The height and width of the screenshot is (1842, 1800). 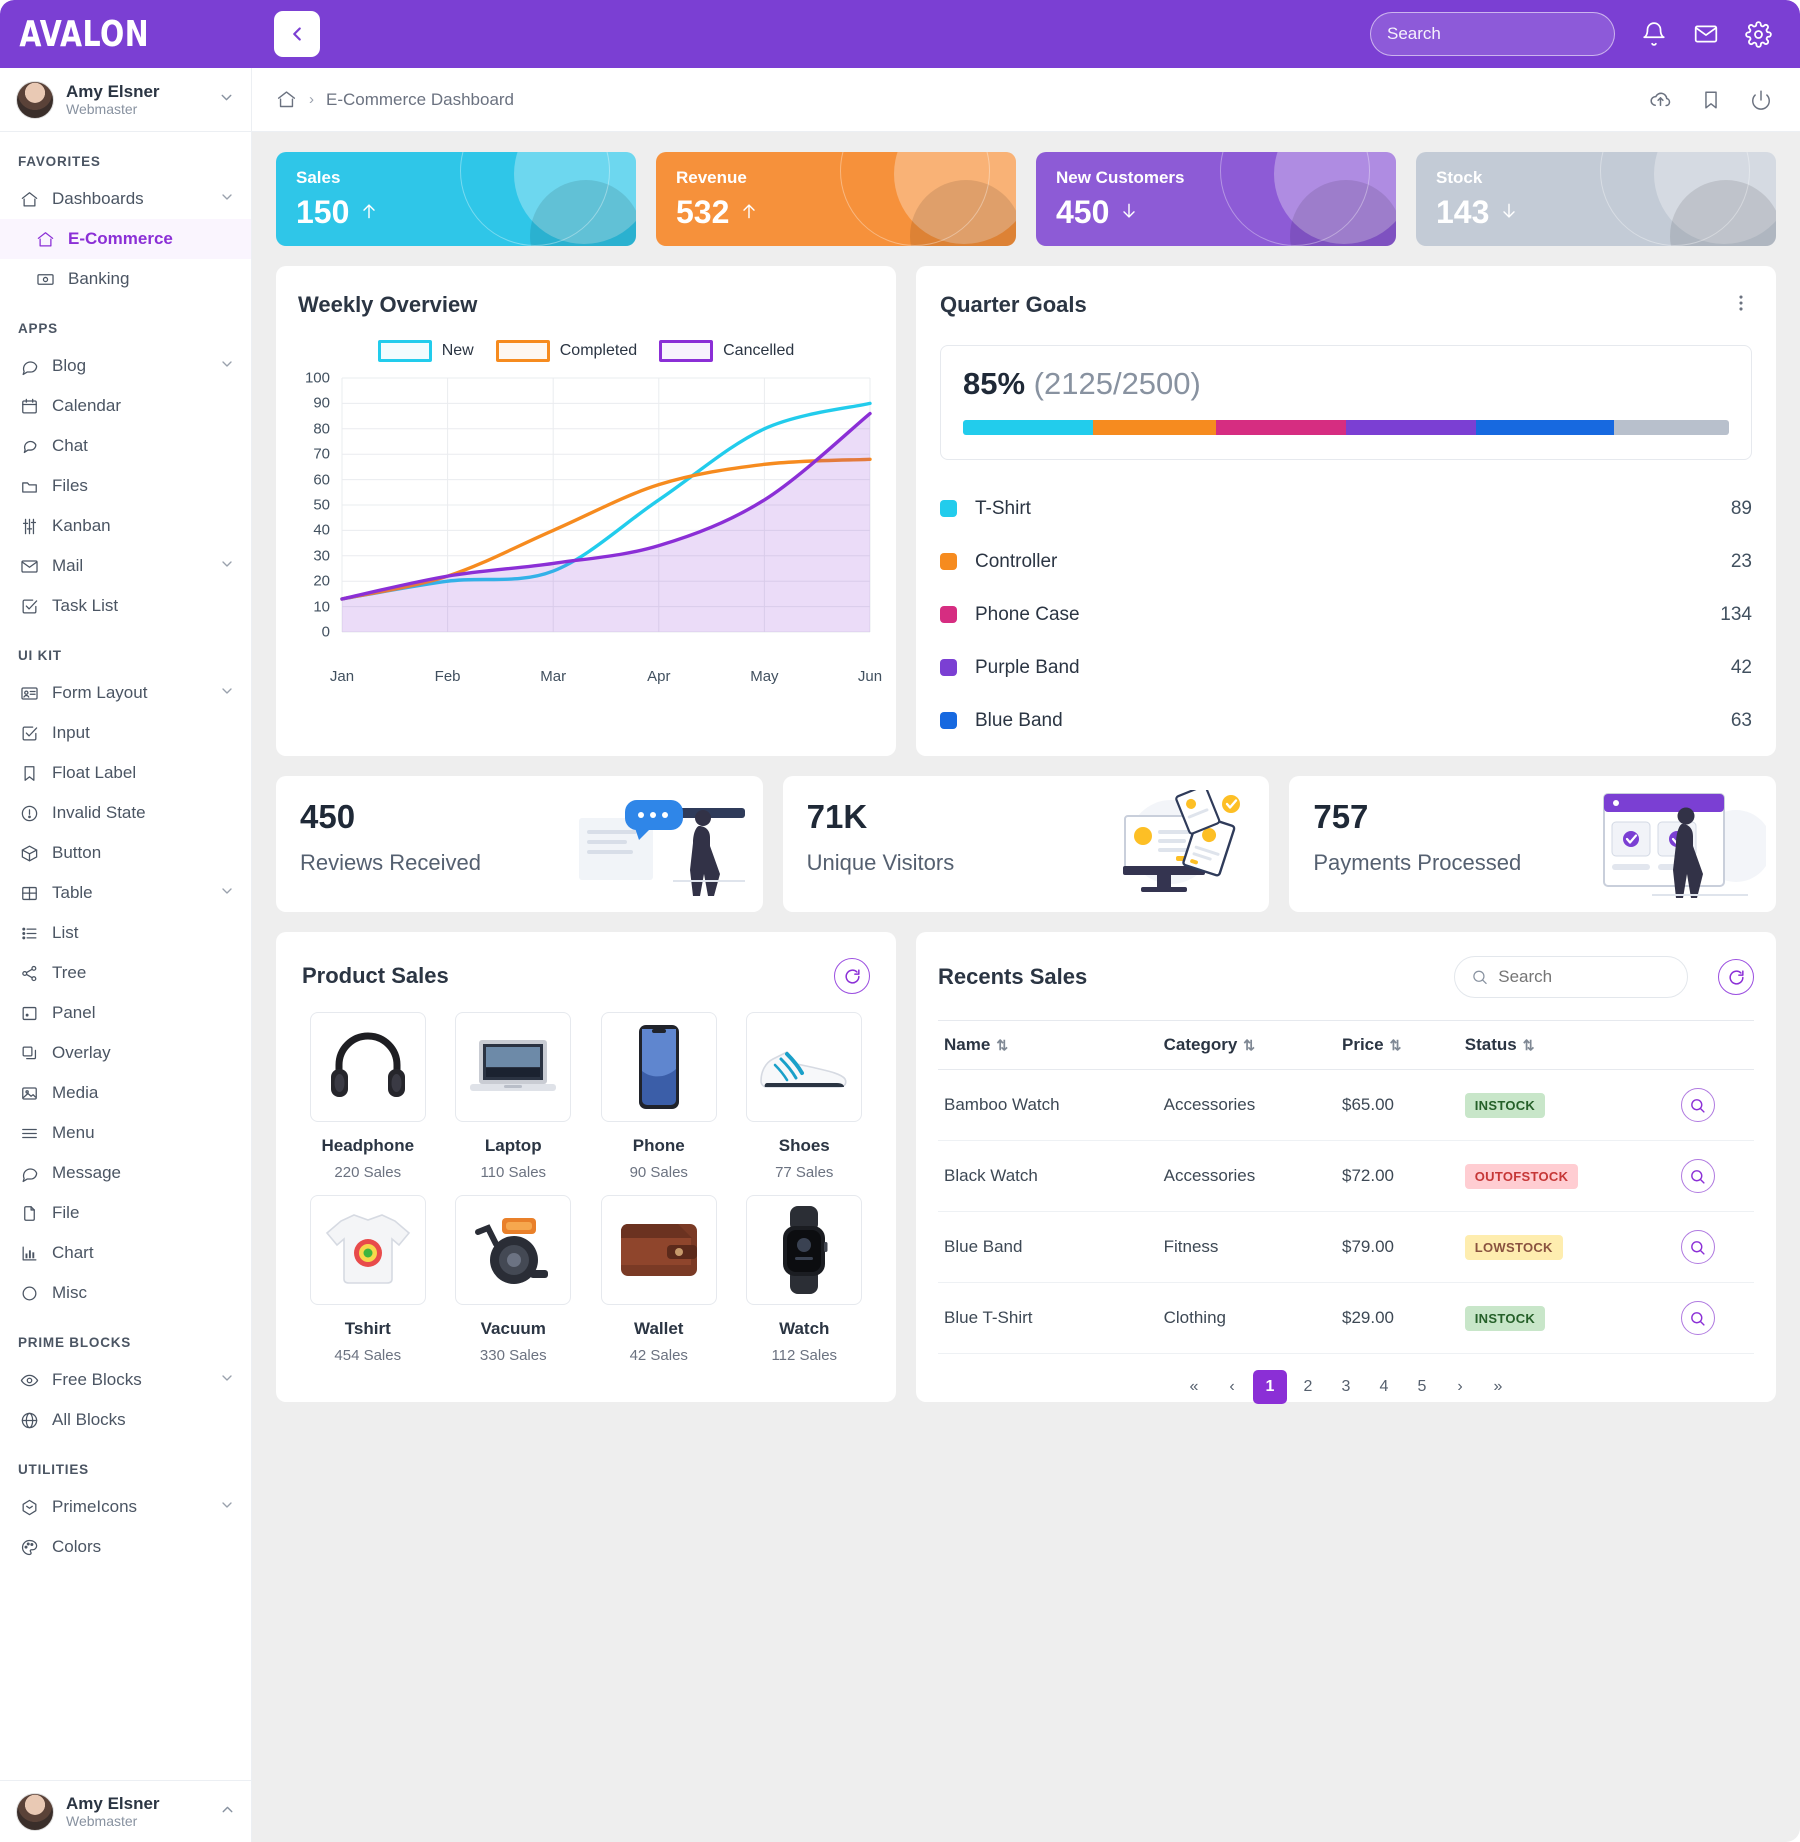 I want to click on product-item: Vacuum 330 Sales, so click(x=514, y=1279).